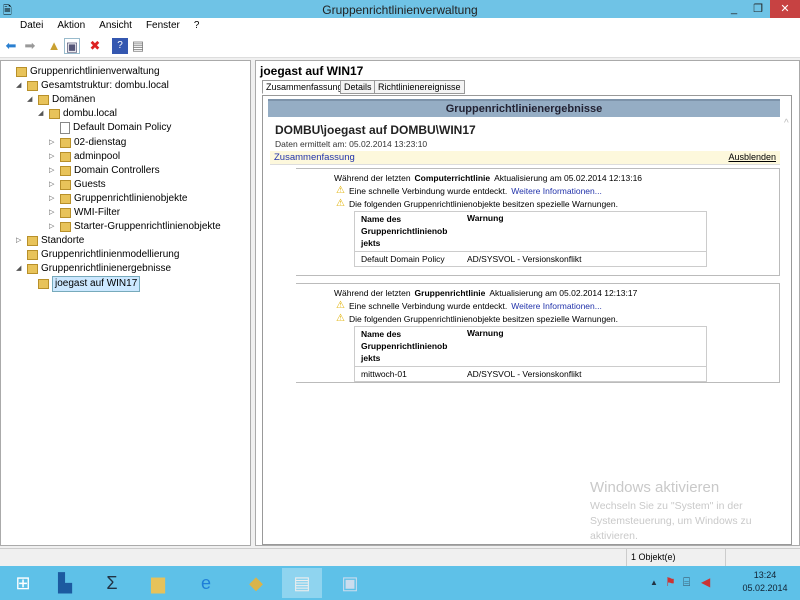 The image size is (800, 600). I want to click on column-header-name: Name des Gruppenrichtlinienob jekts, so click(404, 231).